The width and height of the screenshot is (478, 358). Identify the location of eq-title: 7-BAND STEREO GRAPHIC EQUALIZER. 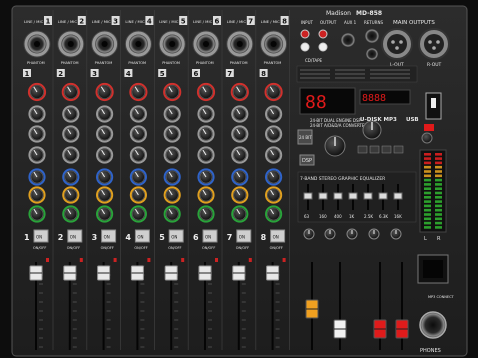
(342, 179).